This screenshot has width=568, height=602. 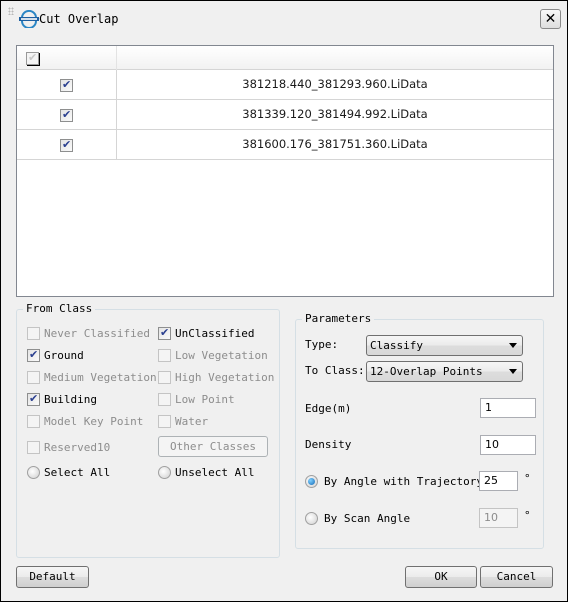 What do you see at coordinates (100, 377) in the screenshot?
I see `medium-vegetation-label: Medium Vegetation` at bounding box center [100, 377].